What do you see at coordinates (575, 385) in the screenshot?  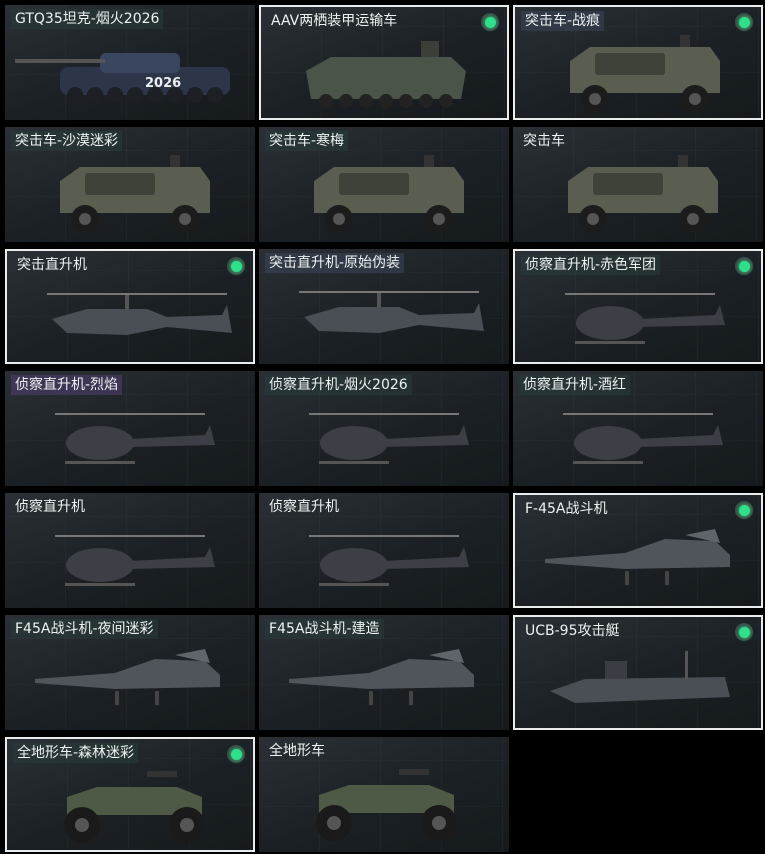 I see `vehicle-name: 侦察直升机-酒红` at bounding box center [575, 385].